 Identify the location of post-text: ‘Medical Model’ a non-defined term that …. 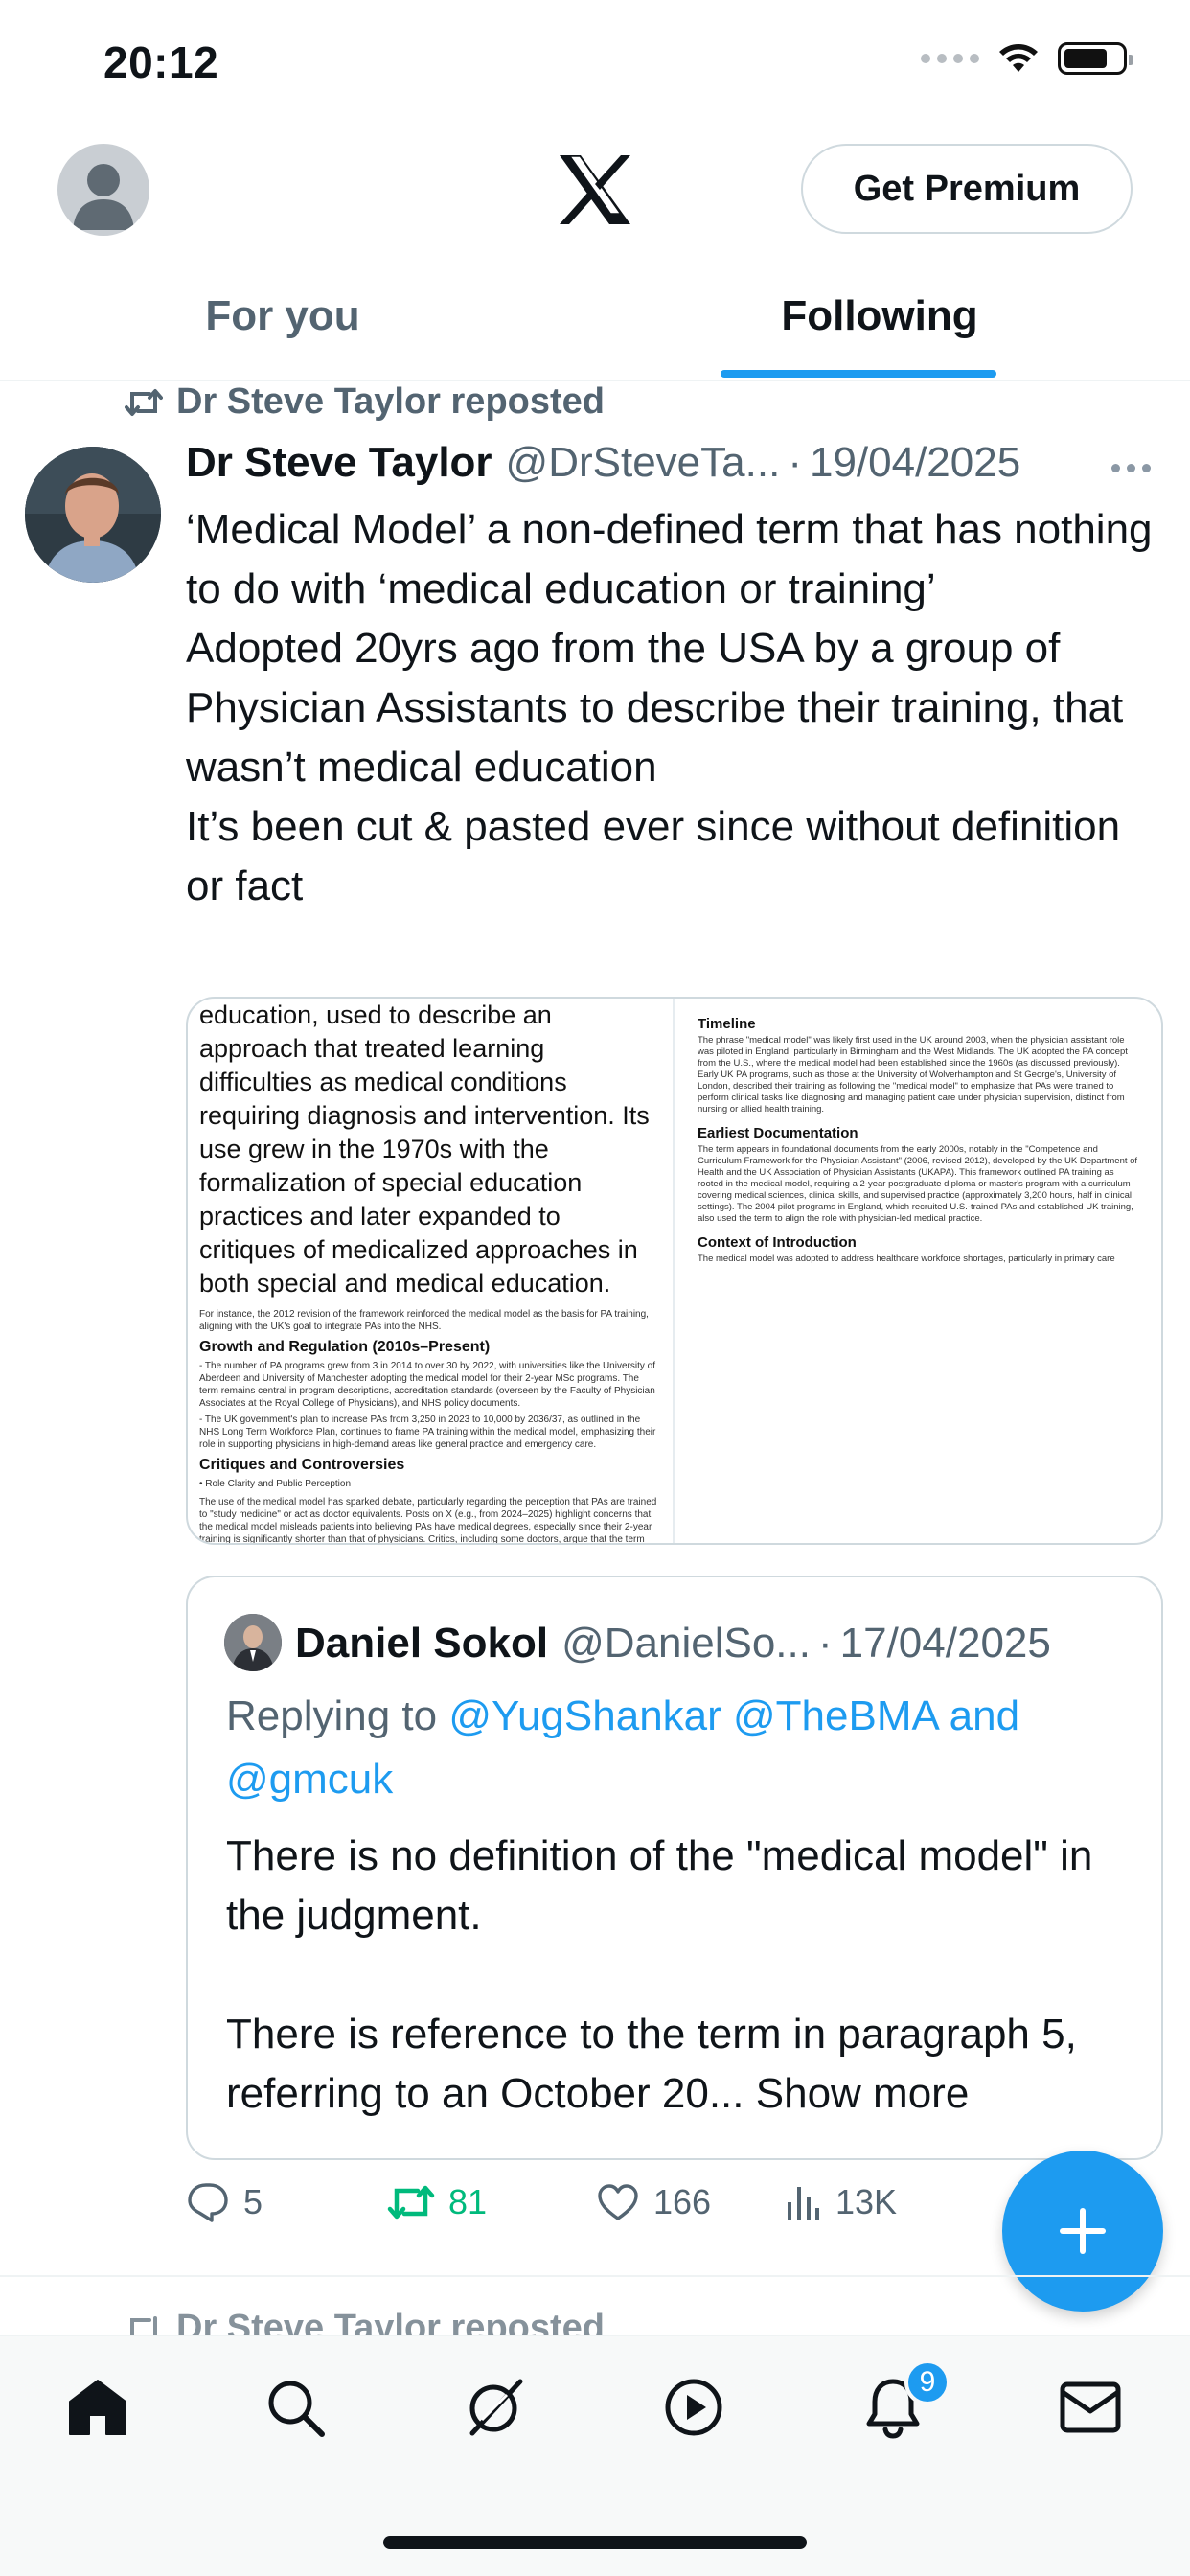
(674, 708).